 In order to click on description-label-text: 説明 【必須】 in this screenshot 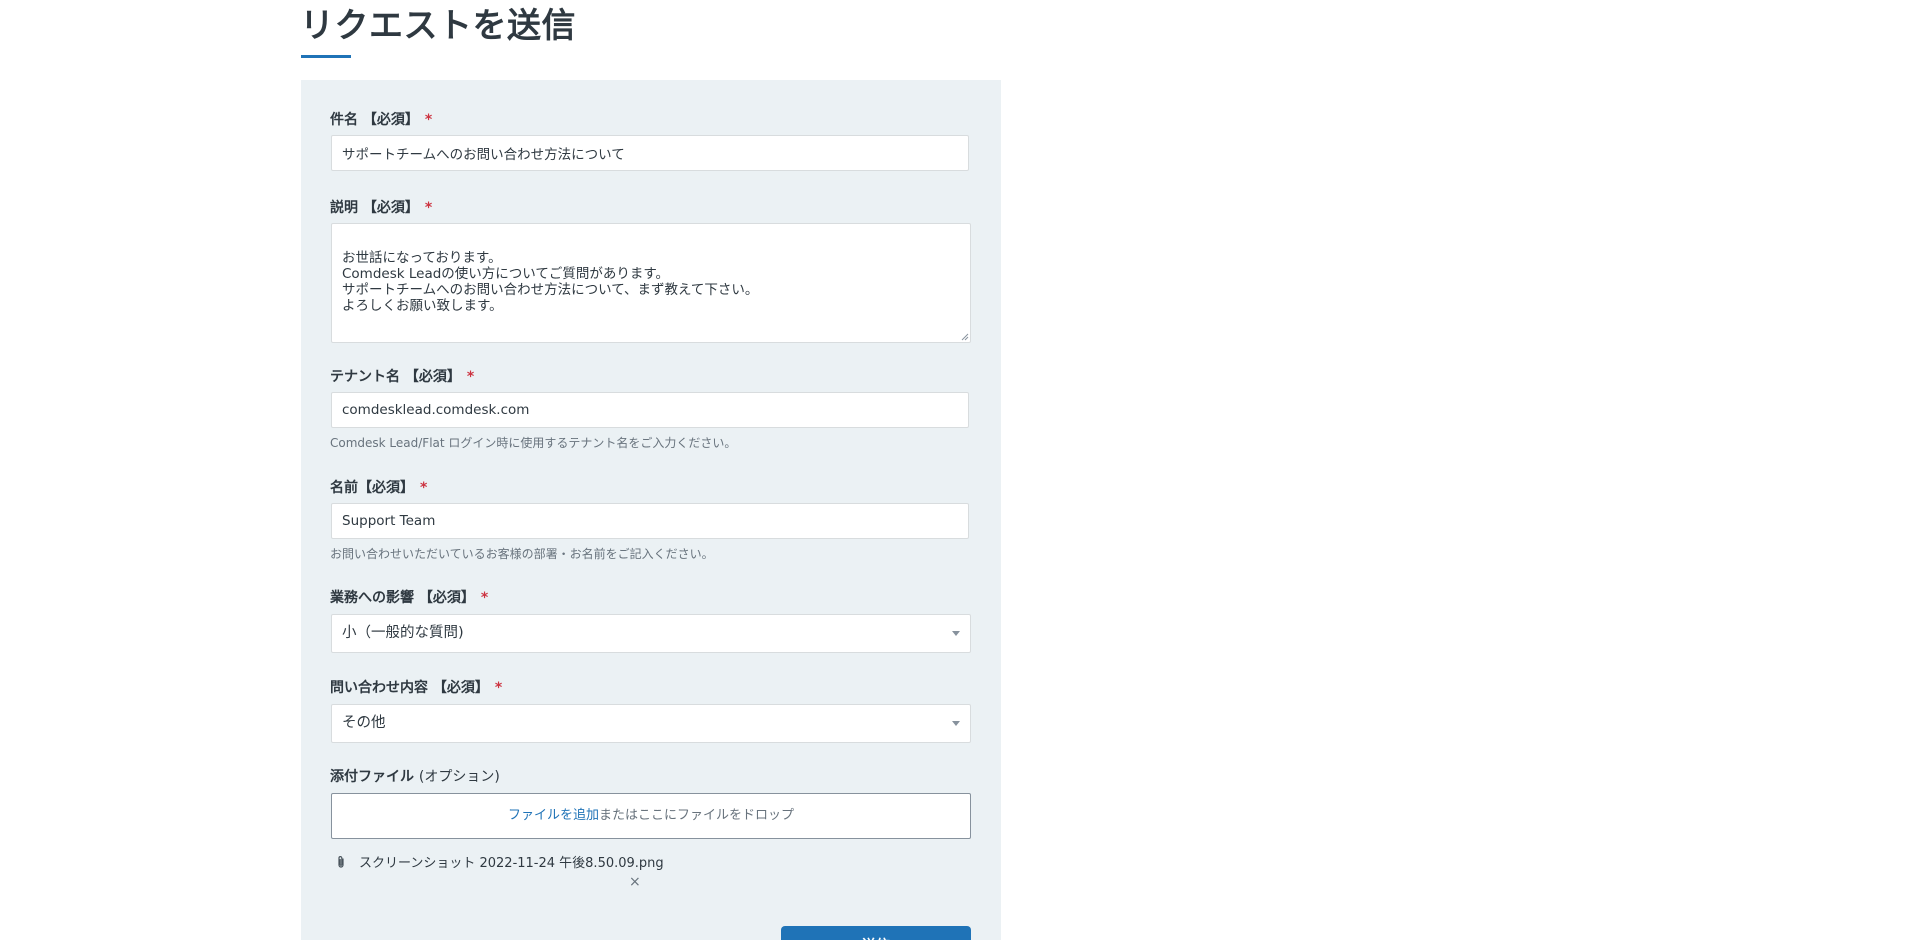, I will do `click(374, 208)`.